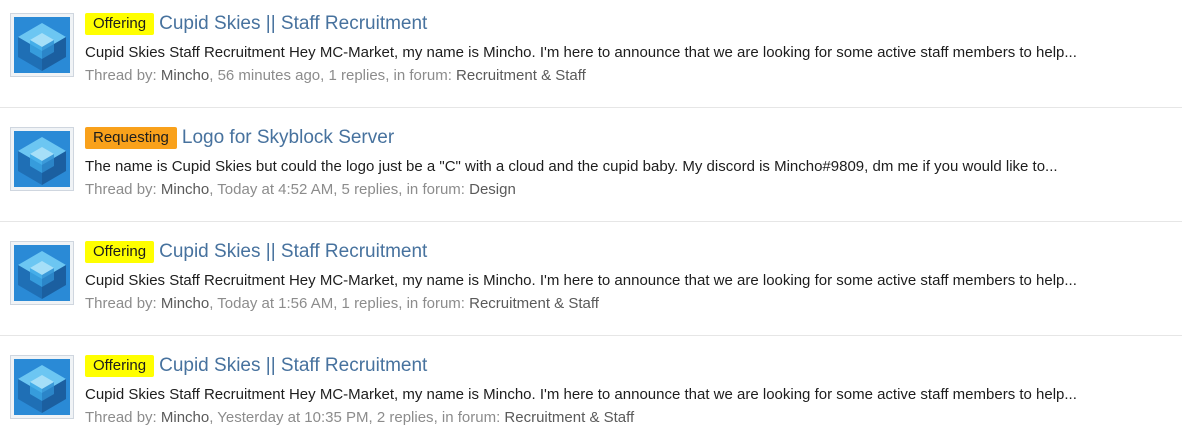 This screenshot has height=448, width=1182. I want to click on thread-time: , 56 minutes ago, so click(265, 75).